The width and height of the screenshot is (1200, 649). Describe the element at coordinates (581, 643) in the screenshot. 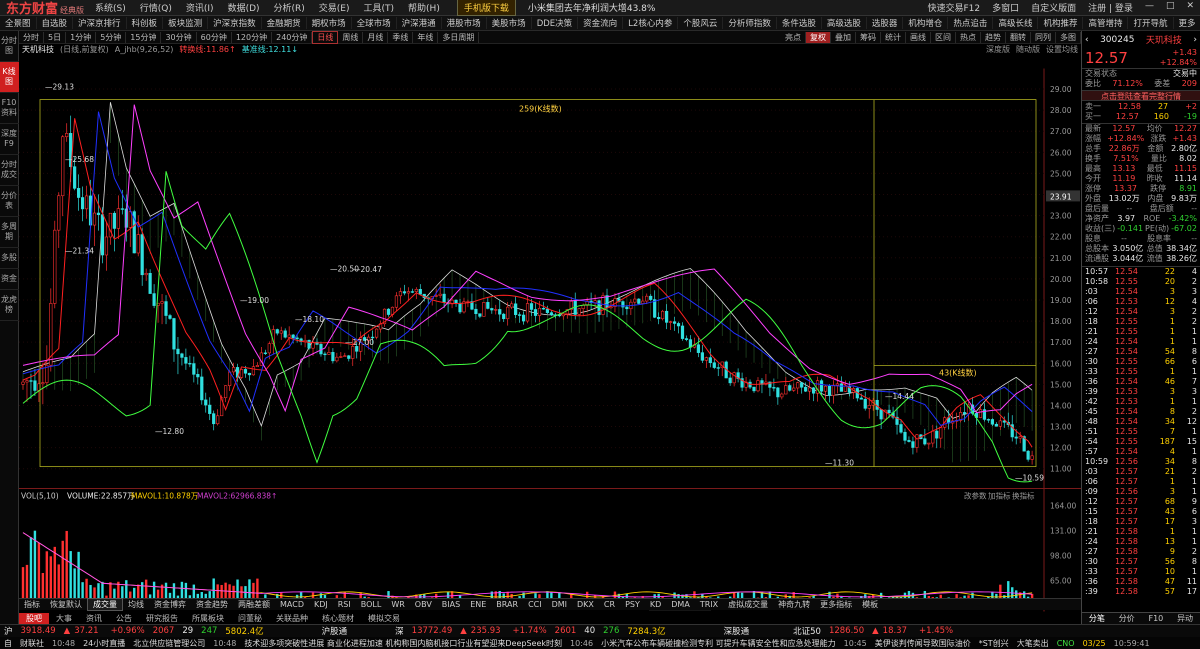

I see `ticker-item-7: 10:46` at that location.